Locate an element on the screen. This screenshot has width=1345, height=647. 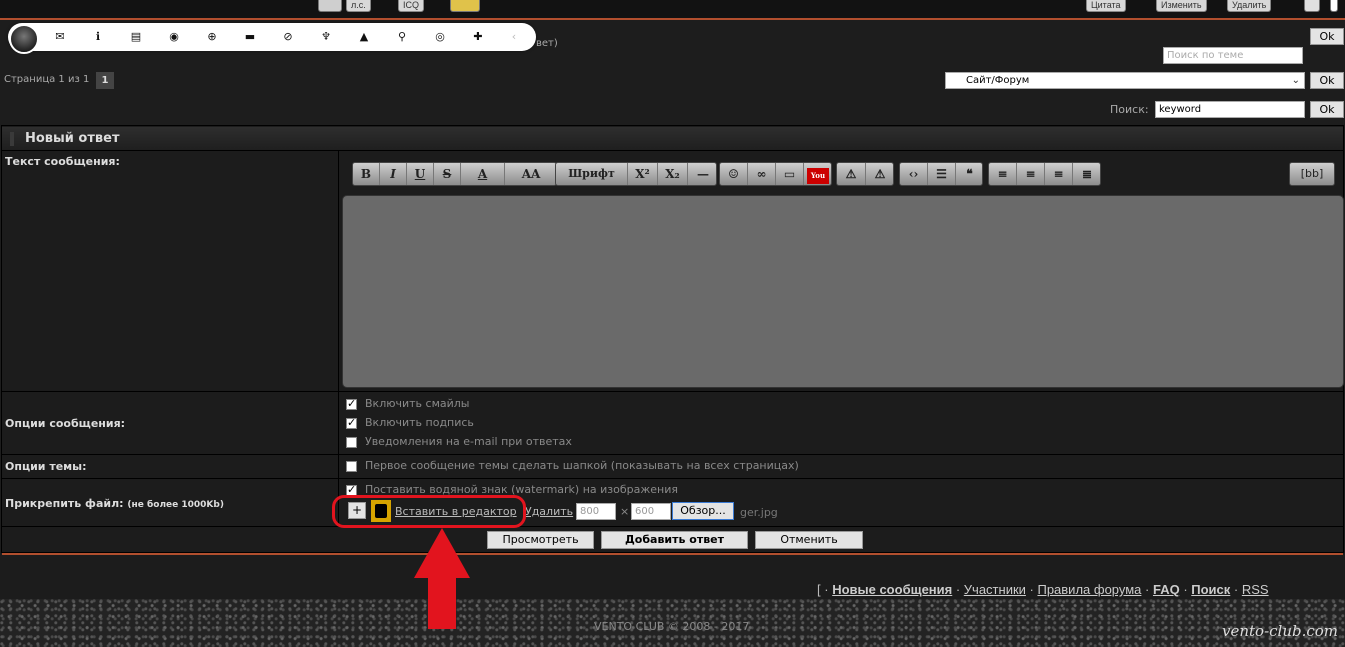
bold-button: B is located at coordinates (366, 174).